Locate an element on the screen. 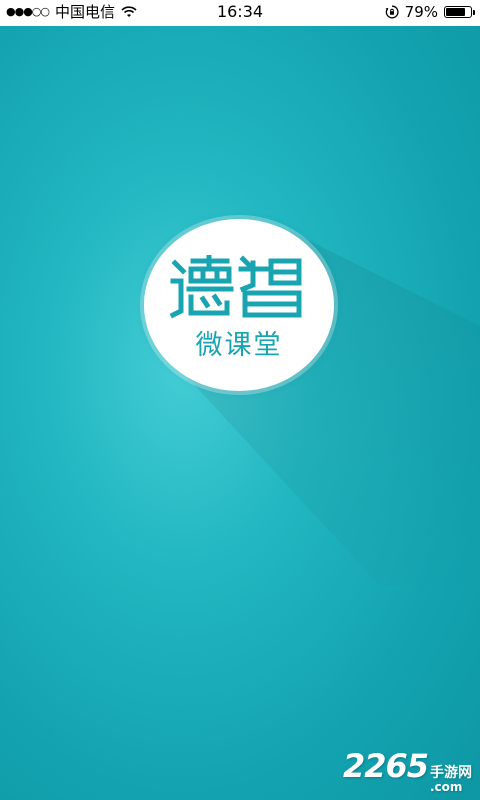  watermark-domain: .com is located at coordinates (446, 787).